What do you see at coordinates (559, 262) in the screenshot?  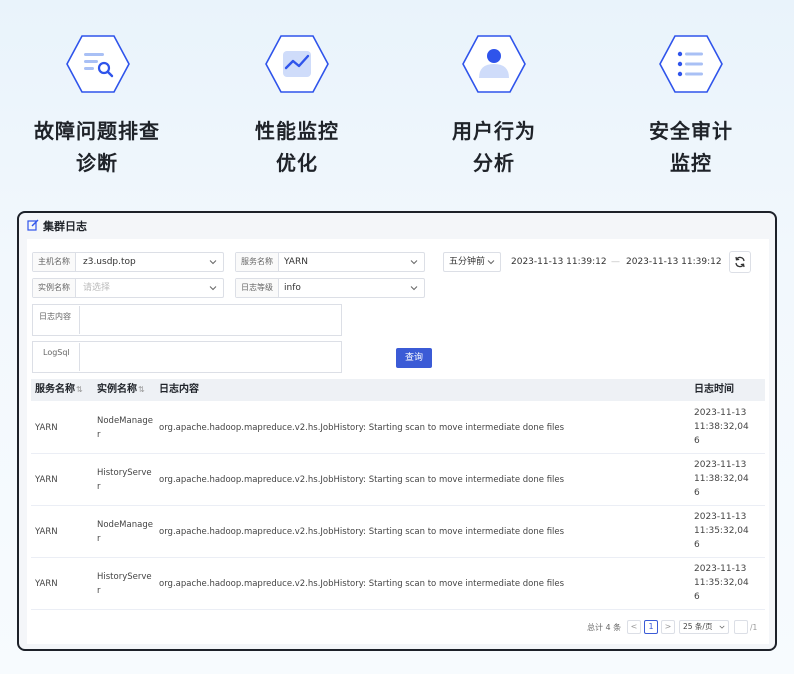 I see `start-time: 2023-11-13 11:39:12` at bounding box center [559, 262].